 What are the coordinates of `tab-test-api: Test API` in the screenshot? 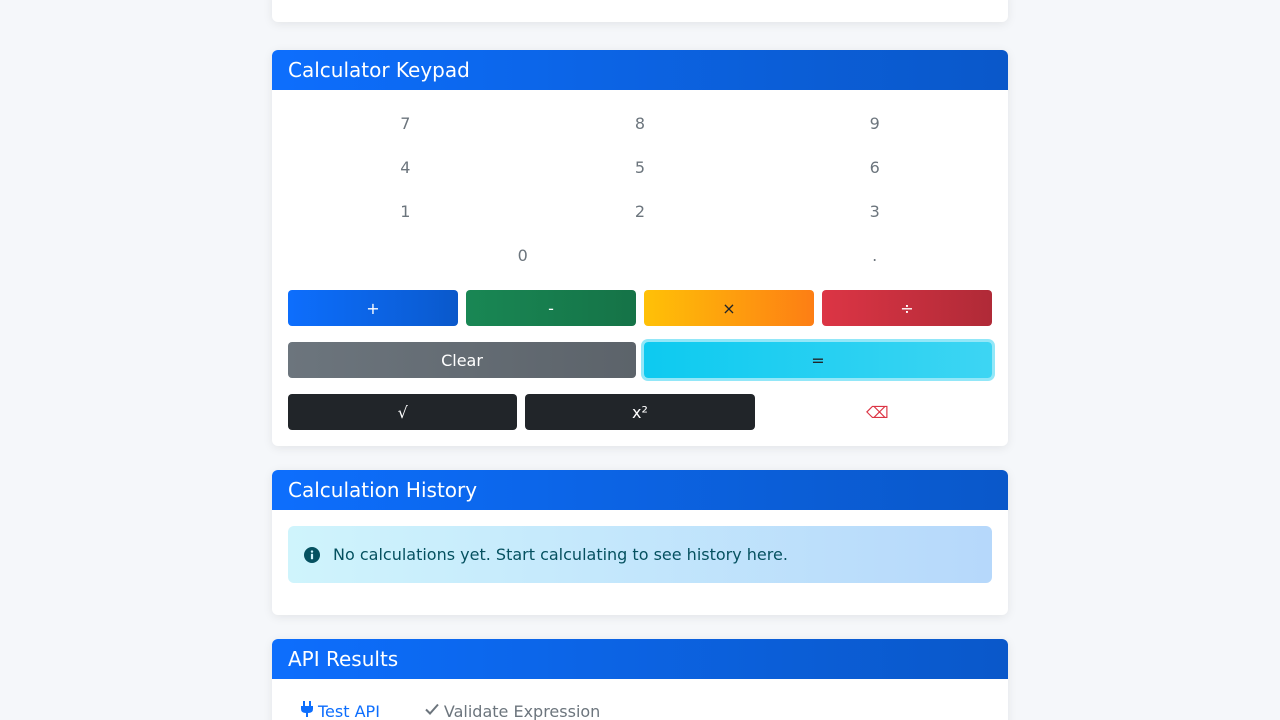 It's located at (334, 710).